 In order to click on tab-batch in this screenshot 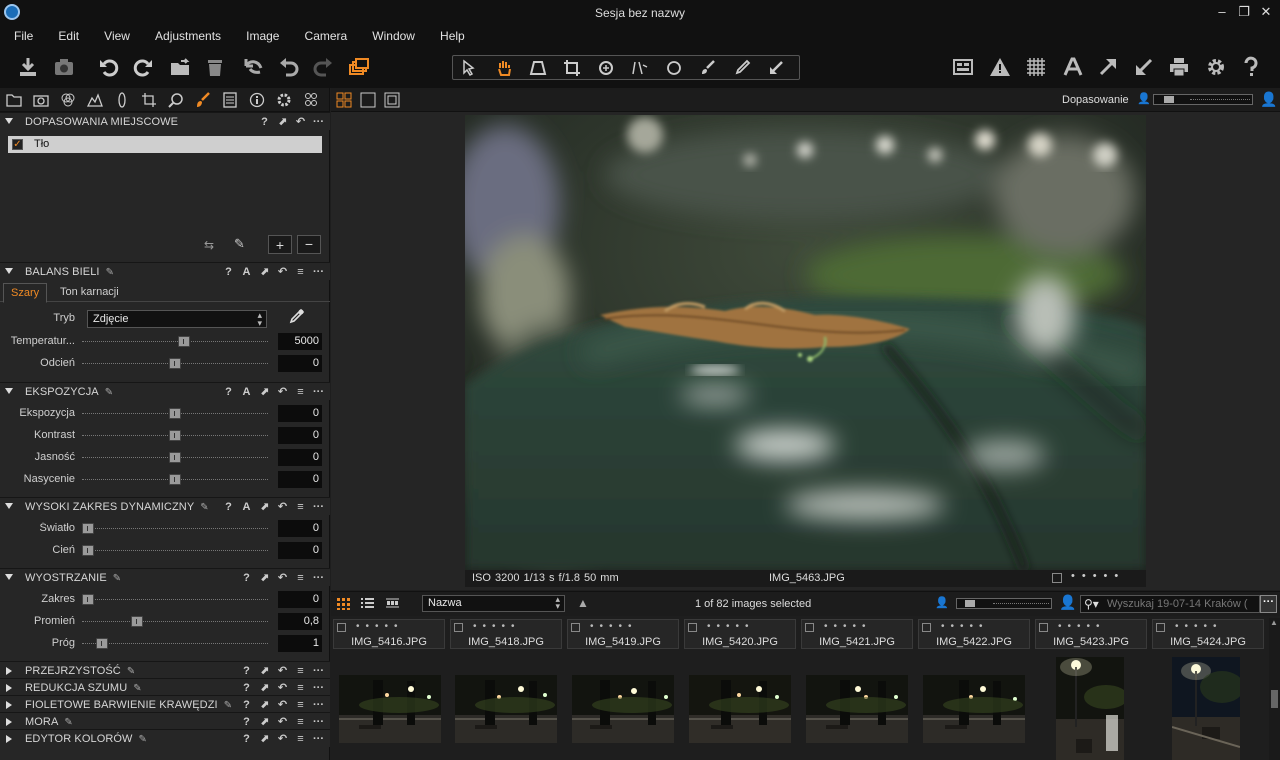, I will do `click(311, 100)`.